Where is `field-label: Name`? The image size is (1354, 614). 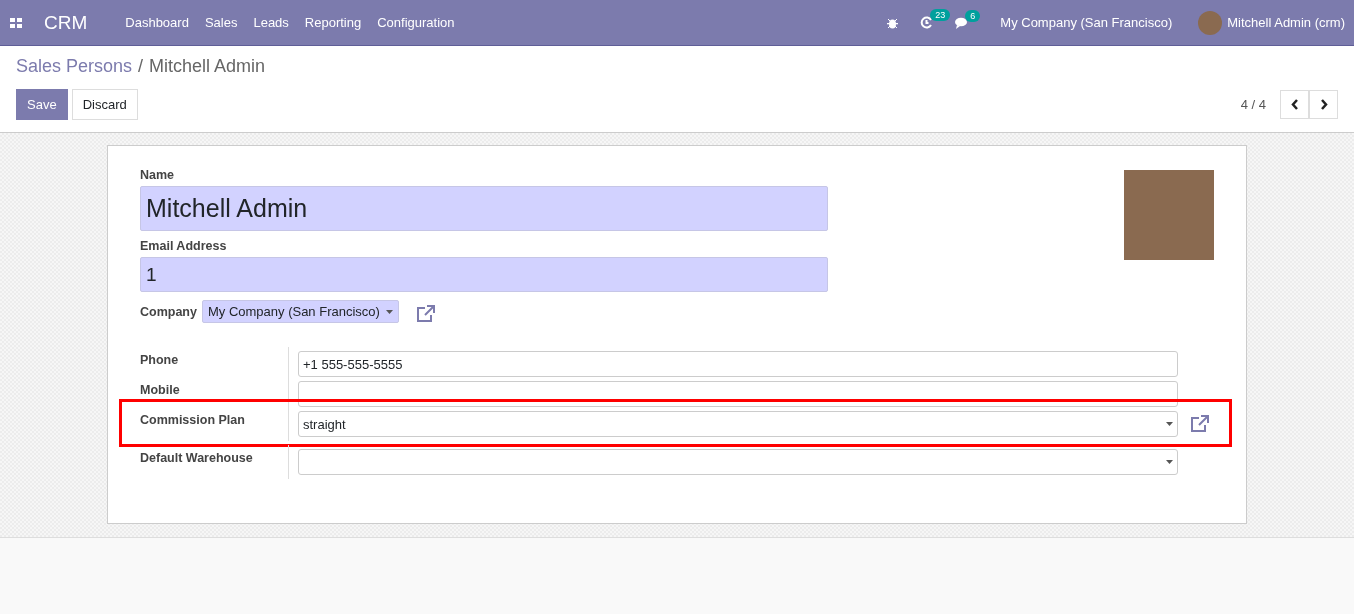 field-label: Name is located at coordinates (158, 175).